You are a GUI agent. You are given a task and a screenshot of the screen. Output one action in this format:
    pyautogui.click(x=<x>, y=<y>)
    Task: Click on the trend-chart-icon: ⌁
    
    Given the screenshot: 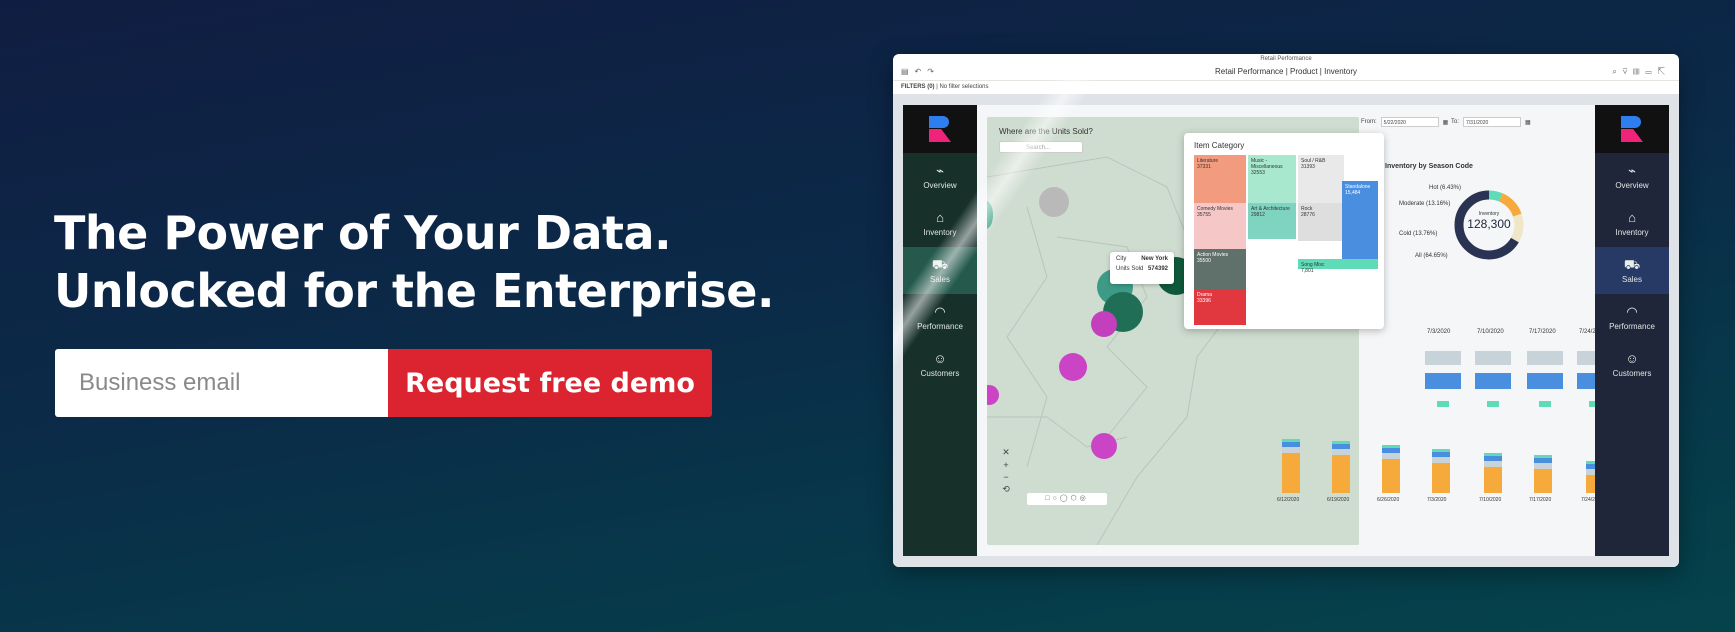 What is the action you would take?
    pyautogui.click(x=1632, y=170)
    